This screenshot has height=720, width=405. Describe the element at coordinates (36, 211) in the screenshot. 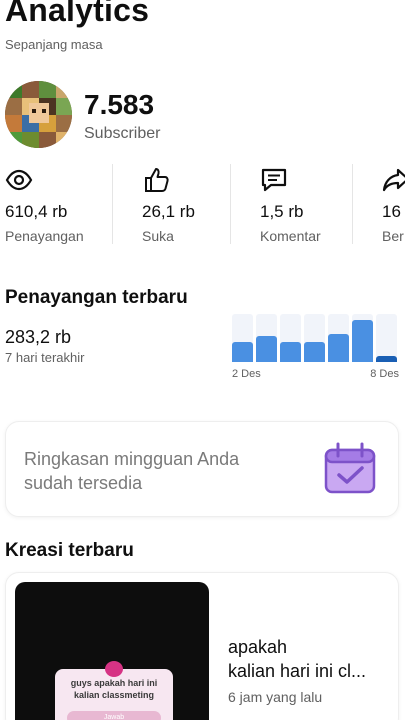

I see `stat-value: 610,4 rb` at that location.